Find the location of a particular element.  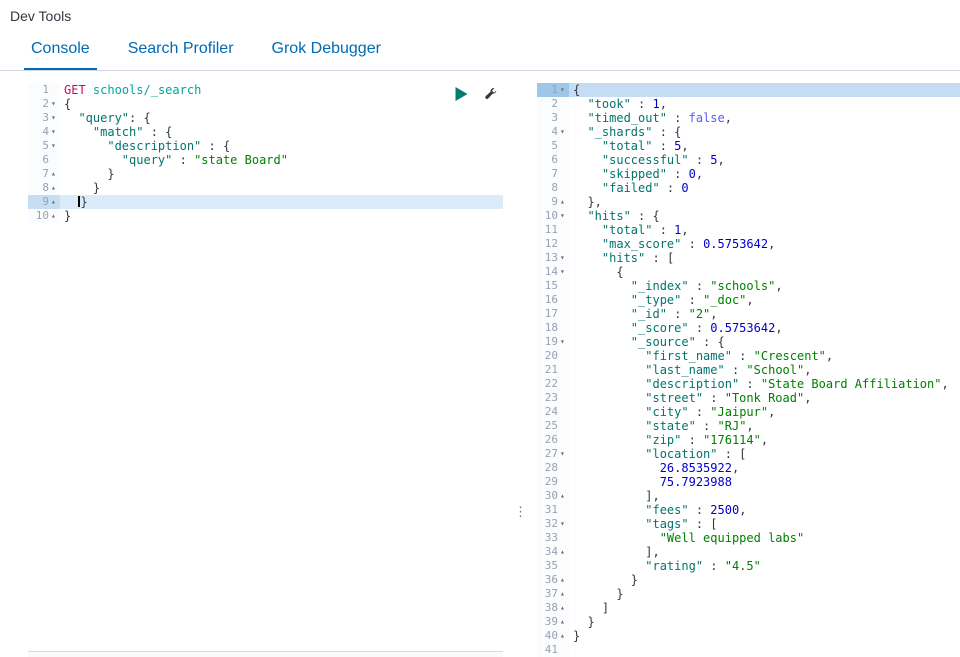

tab-bar: Console Search Profiler Grok Debugger is located at coordinates (480, 50).